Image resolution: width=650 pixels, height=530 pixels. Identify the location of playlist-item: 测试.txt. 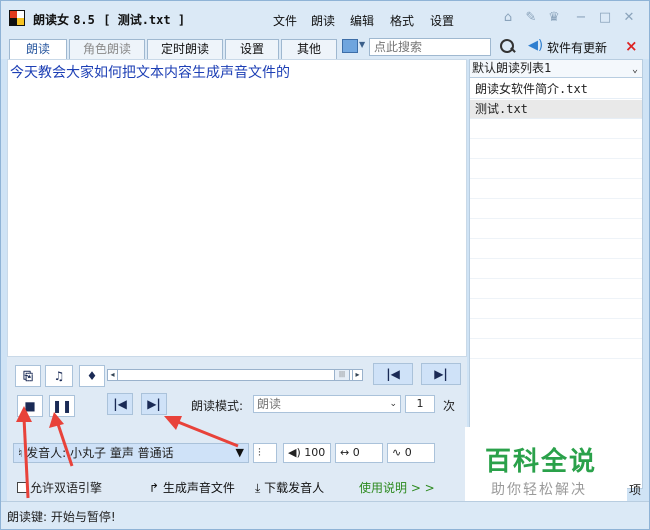
(556, 109).